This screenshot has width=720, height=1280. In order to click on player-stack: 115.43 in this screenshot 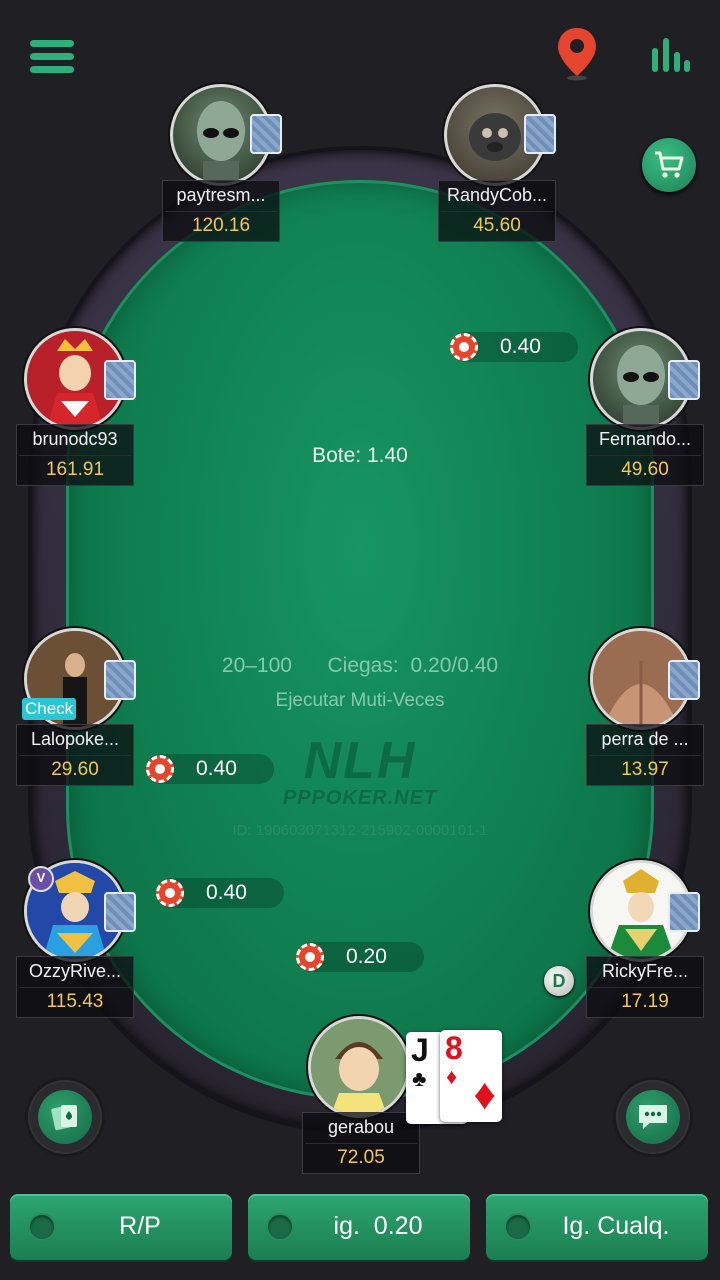, I will do `click(75, 1001)`.